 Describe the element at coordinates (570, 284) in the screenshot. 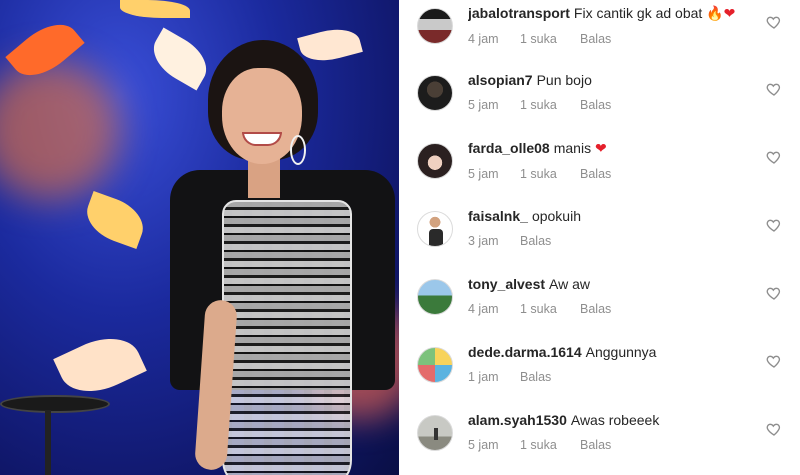

I see `comment-text: Aw aw` at that location.